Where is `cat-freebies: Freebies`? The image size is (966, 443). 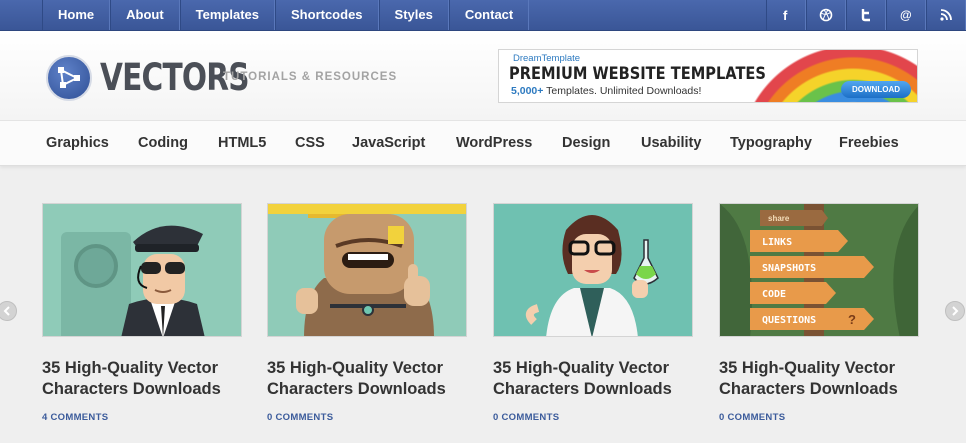 cat-freebies: Freebies is located at coordinates (869, 143).